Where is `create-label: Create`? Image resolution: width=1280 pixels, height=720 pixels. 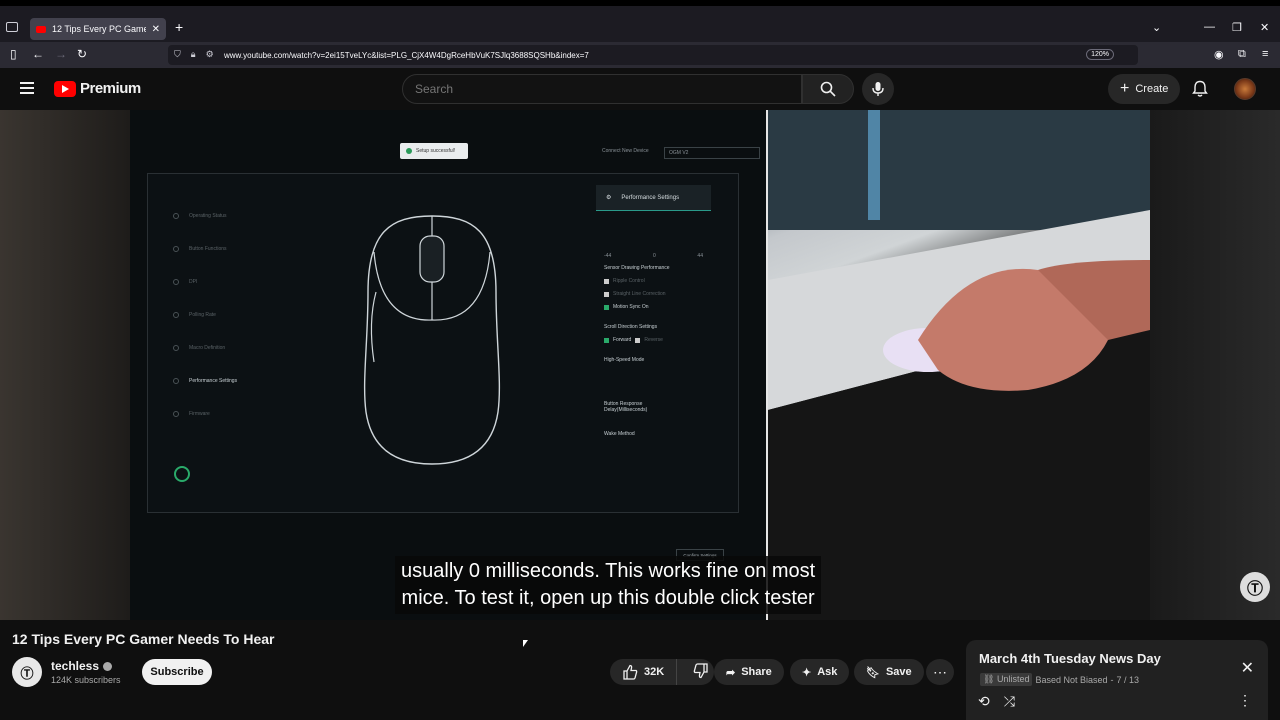 create-label: Create is located at coordinates (1152, 89).